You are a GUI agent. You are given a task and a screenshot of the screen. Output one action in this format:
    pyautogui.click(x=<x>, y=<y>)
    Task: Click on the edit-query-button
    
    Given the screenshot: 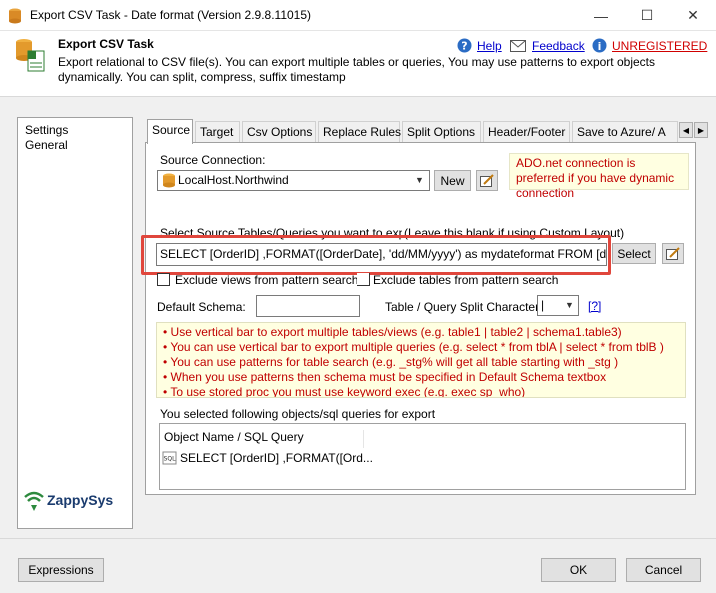 What is the action you would take?
    pyautogui.click(x=673, y=253)
    